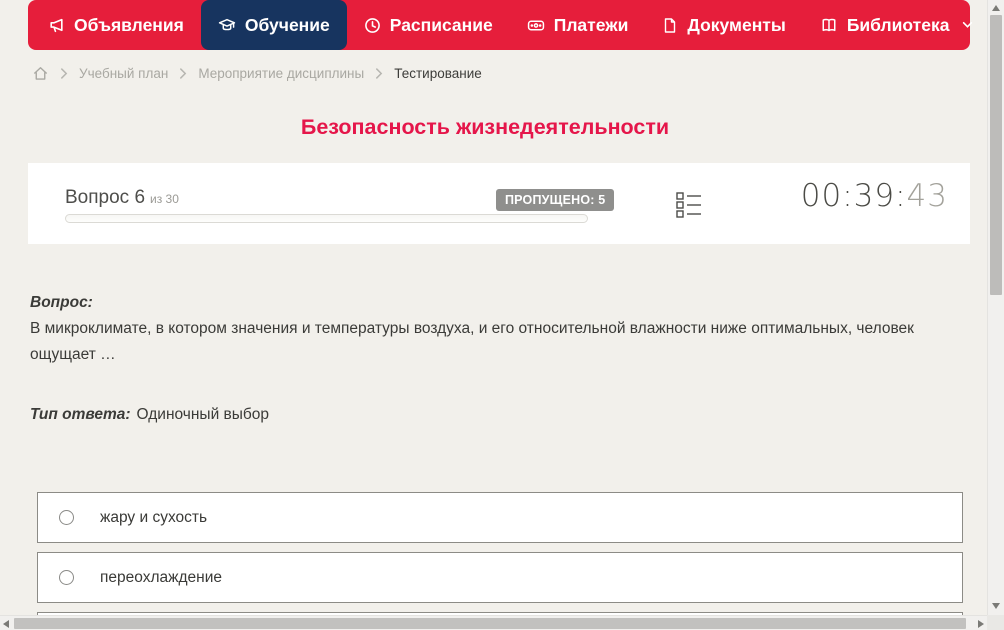 The height and width of the screenshot is (630, 1004). I want to click on timer-seconds: 43, so click(927, 196).